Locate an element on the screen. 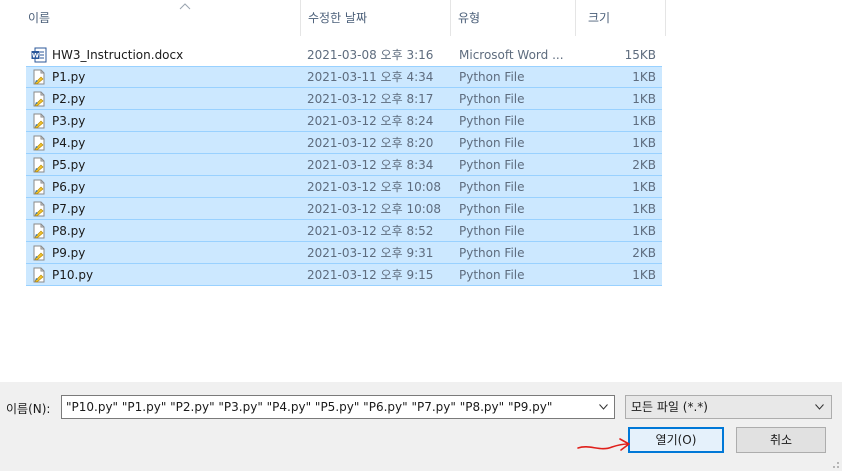 This screenshot has height=471, width=842. filename-label: 이름(N): is located at coordinates (28, 409).